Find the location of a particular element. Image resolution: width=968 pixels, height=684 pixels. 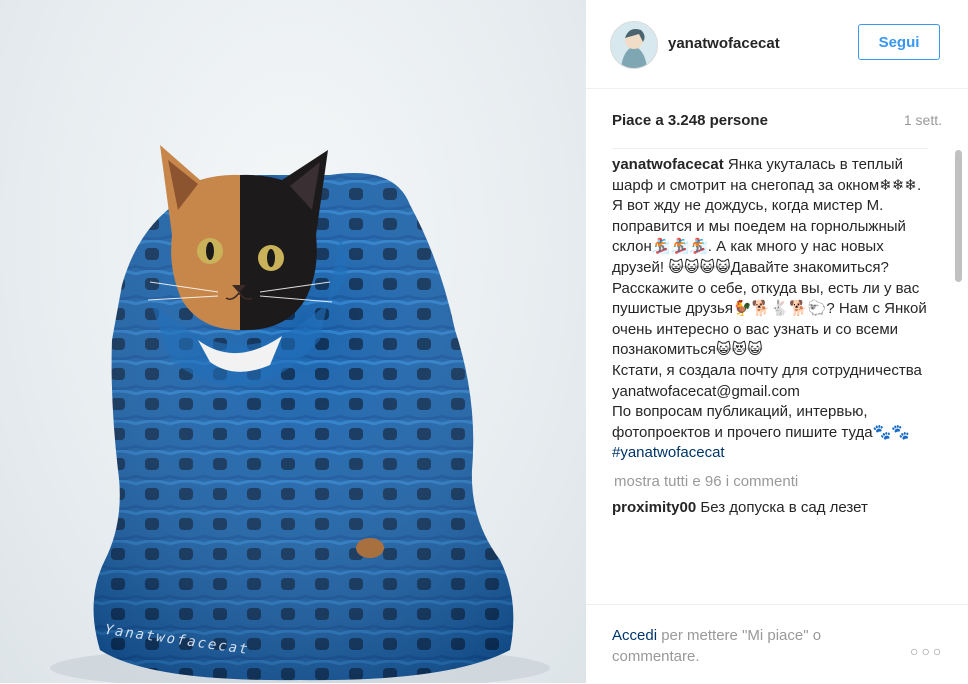

comment-text: Без допуска в сад лезет is located at coordinates (782, 507).